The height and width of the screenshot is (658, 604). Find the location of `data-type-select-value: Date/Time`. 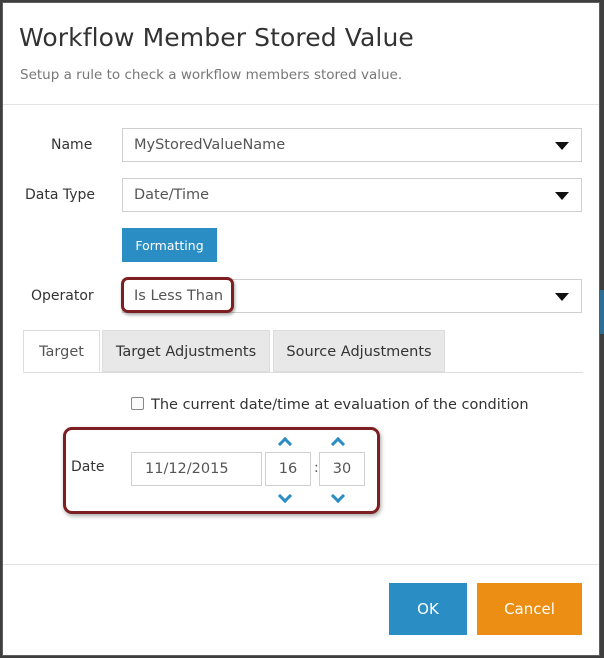

data-type-select-value: Date/Time is located at coordinates (172, 195).